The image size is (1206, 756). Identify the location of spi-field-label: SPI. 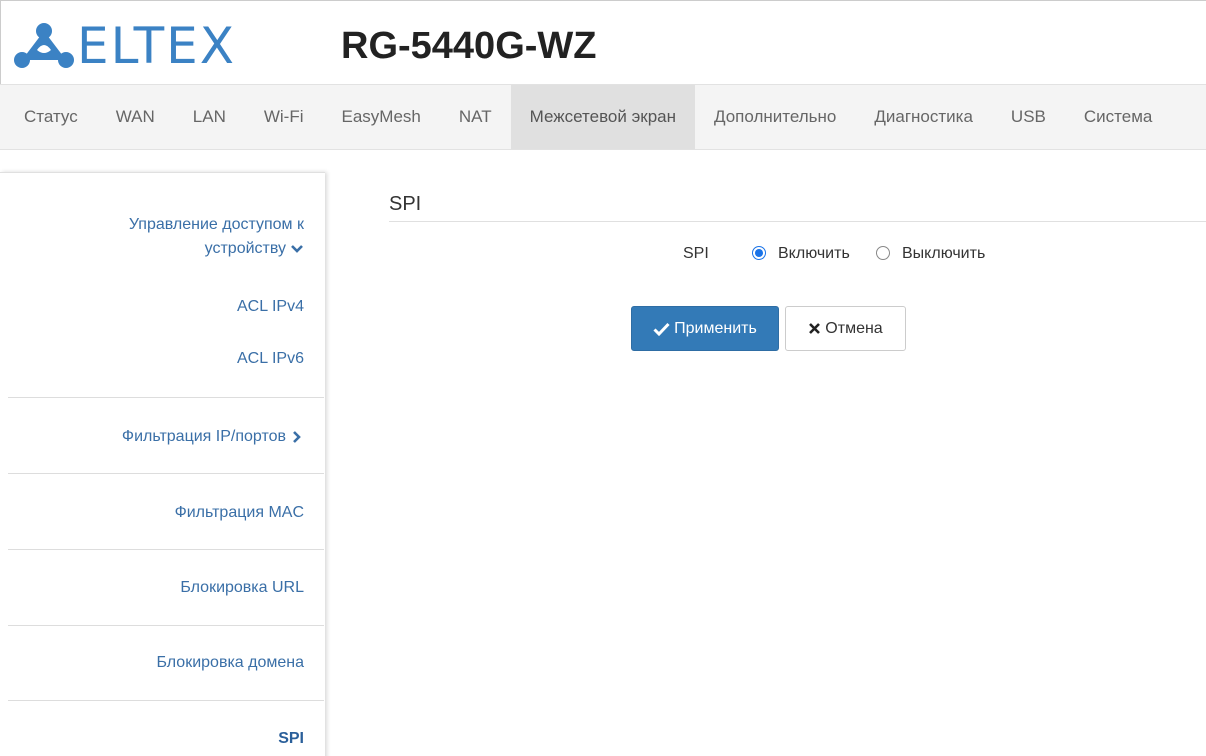
(696, 253).